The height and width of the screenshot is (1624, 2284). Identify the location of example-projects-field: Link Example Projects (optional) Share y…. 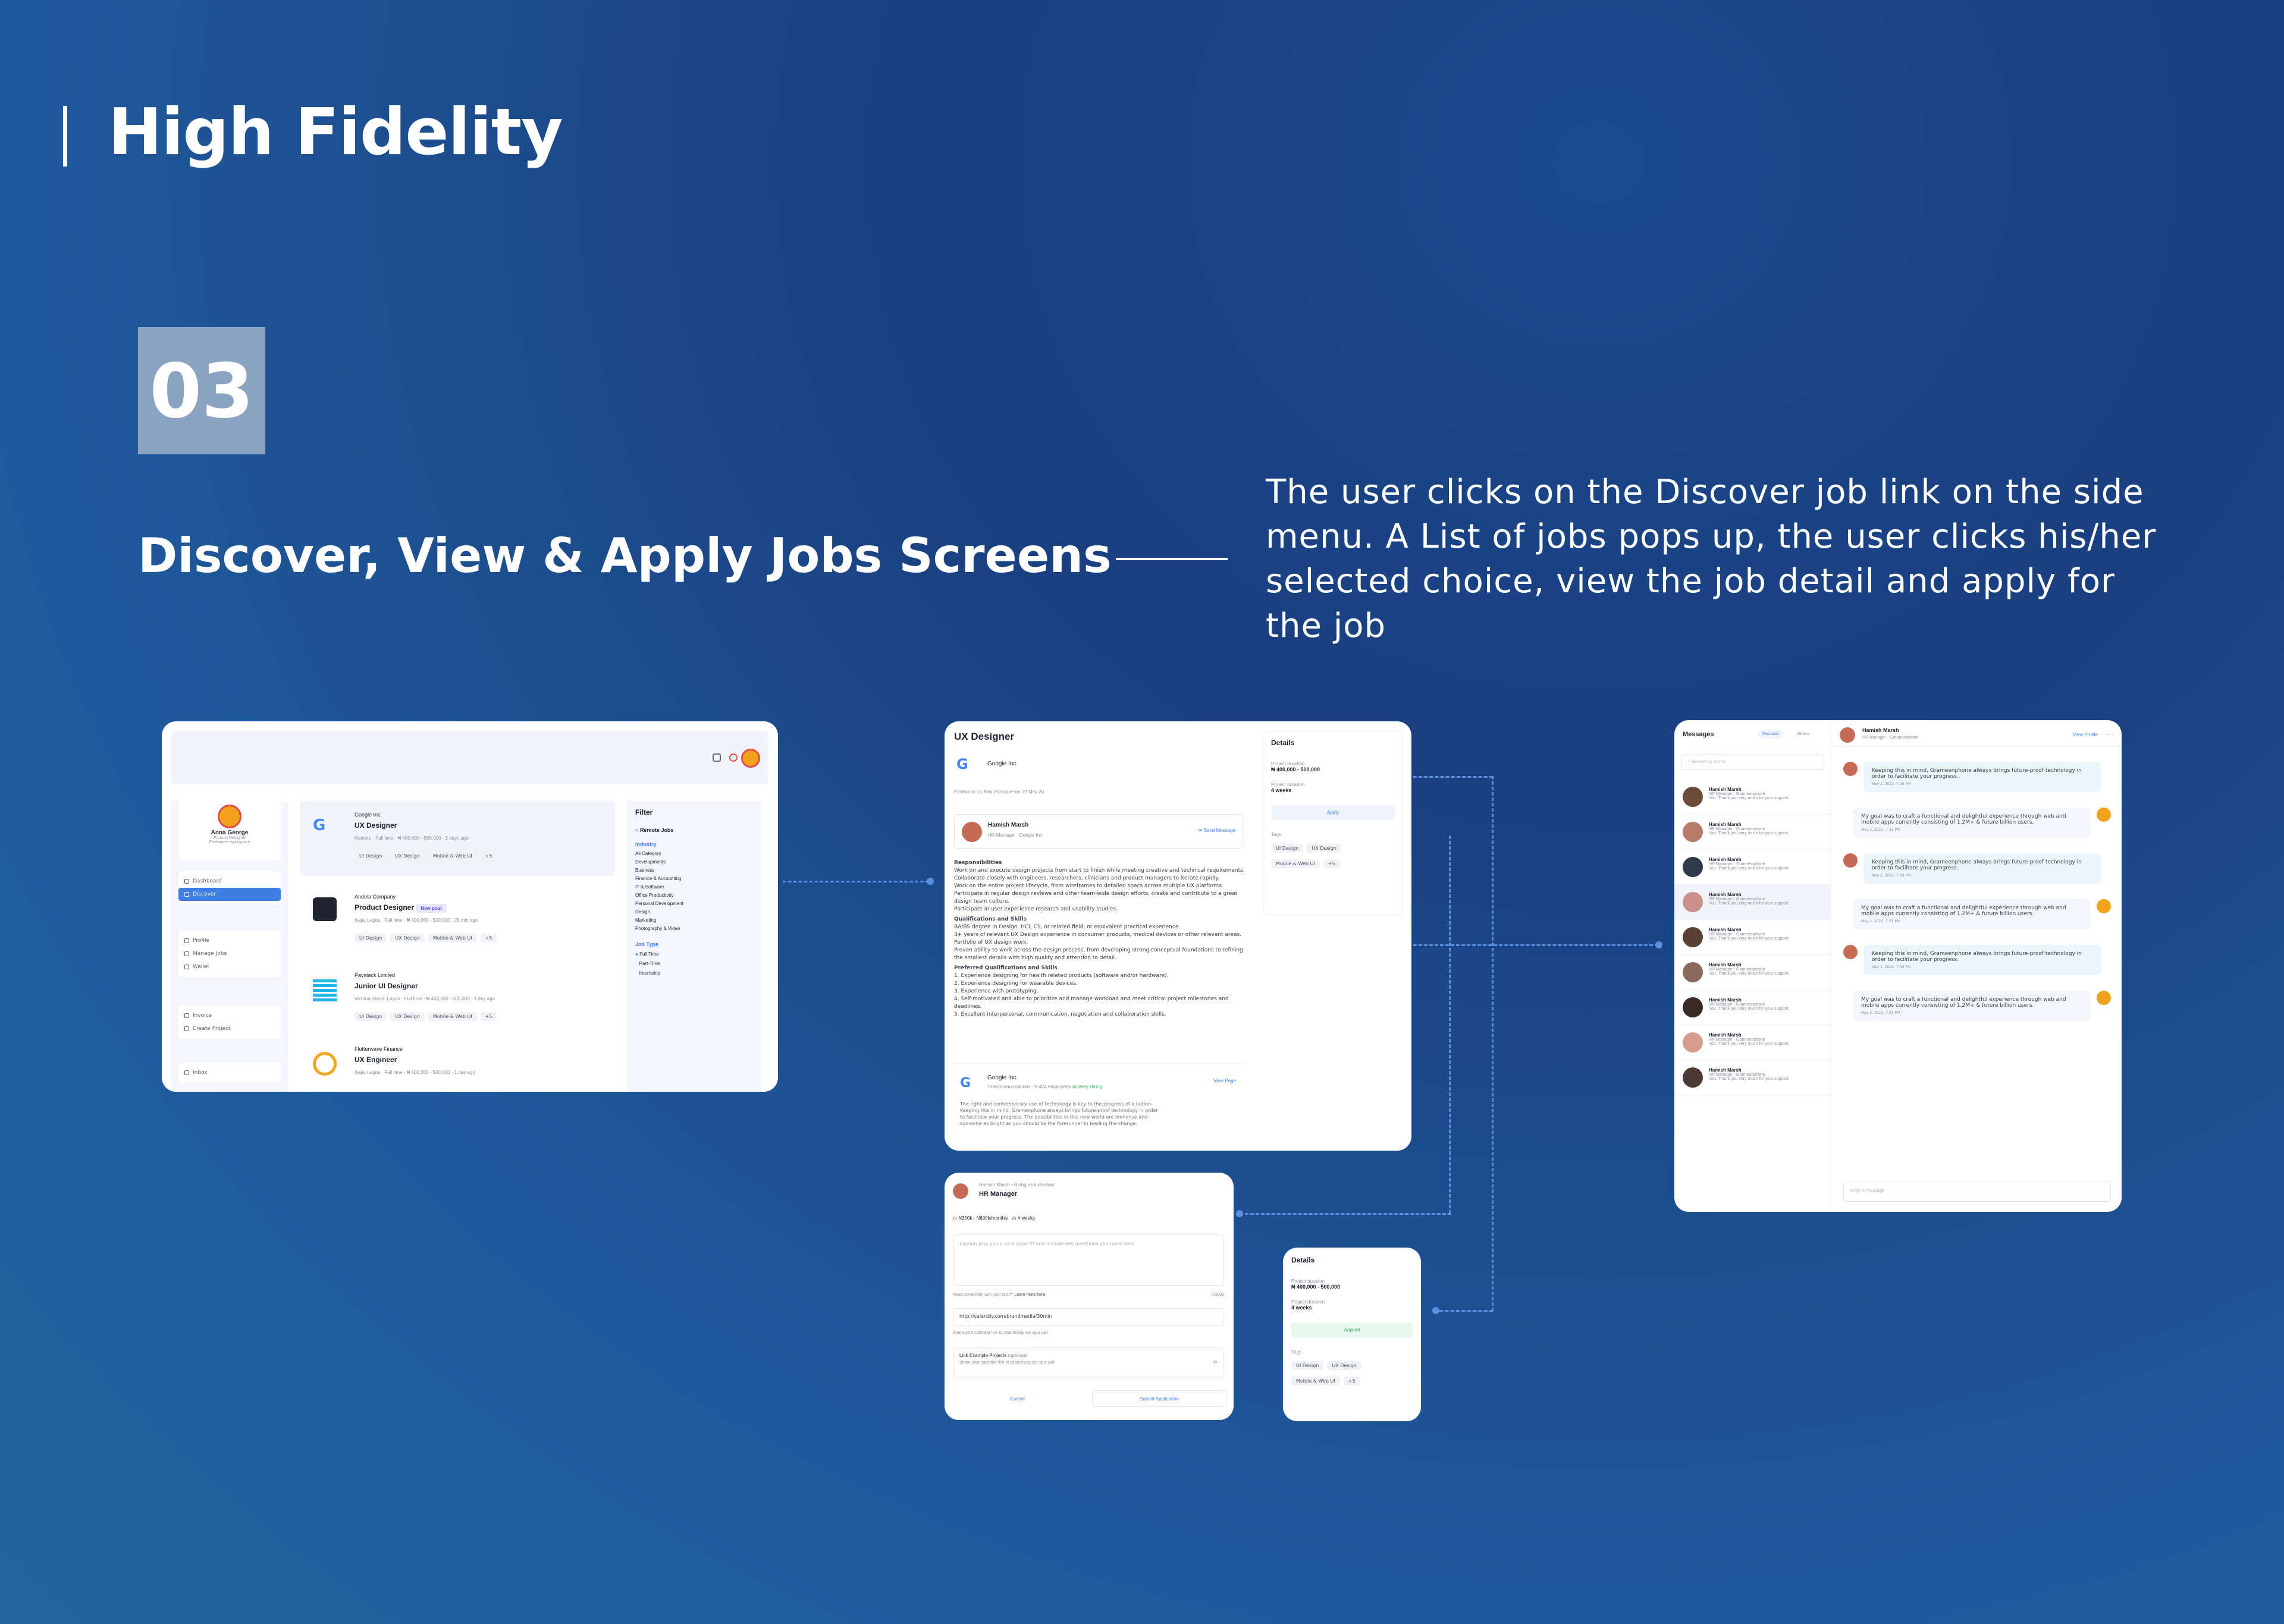
(1089, 1362).